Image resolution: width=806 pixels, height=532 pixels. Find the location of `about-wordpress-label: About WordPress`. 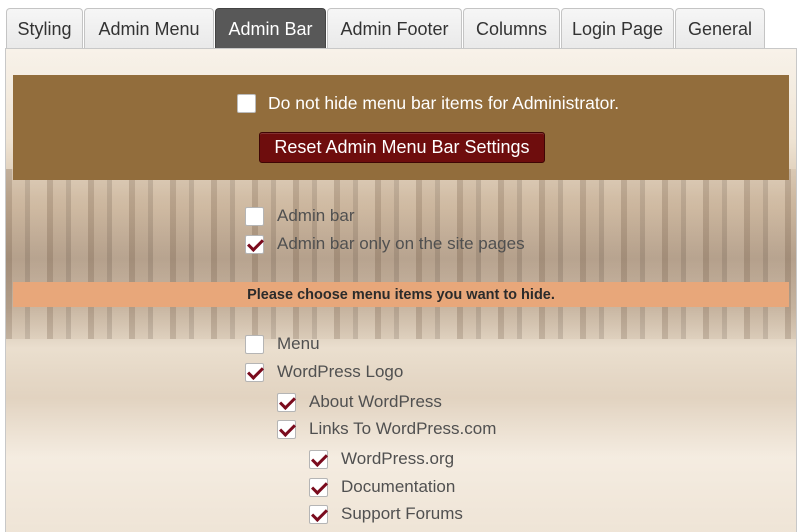

about-wordpress-label: About WordPress is located at coordinates (375, 401).